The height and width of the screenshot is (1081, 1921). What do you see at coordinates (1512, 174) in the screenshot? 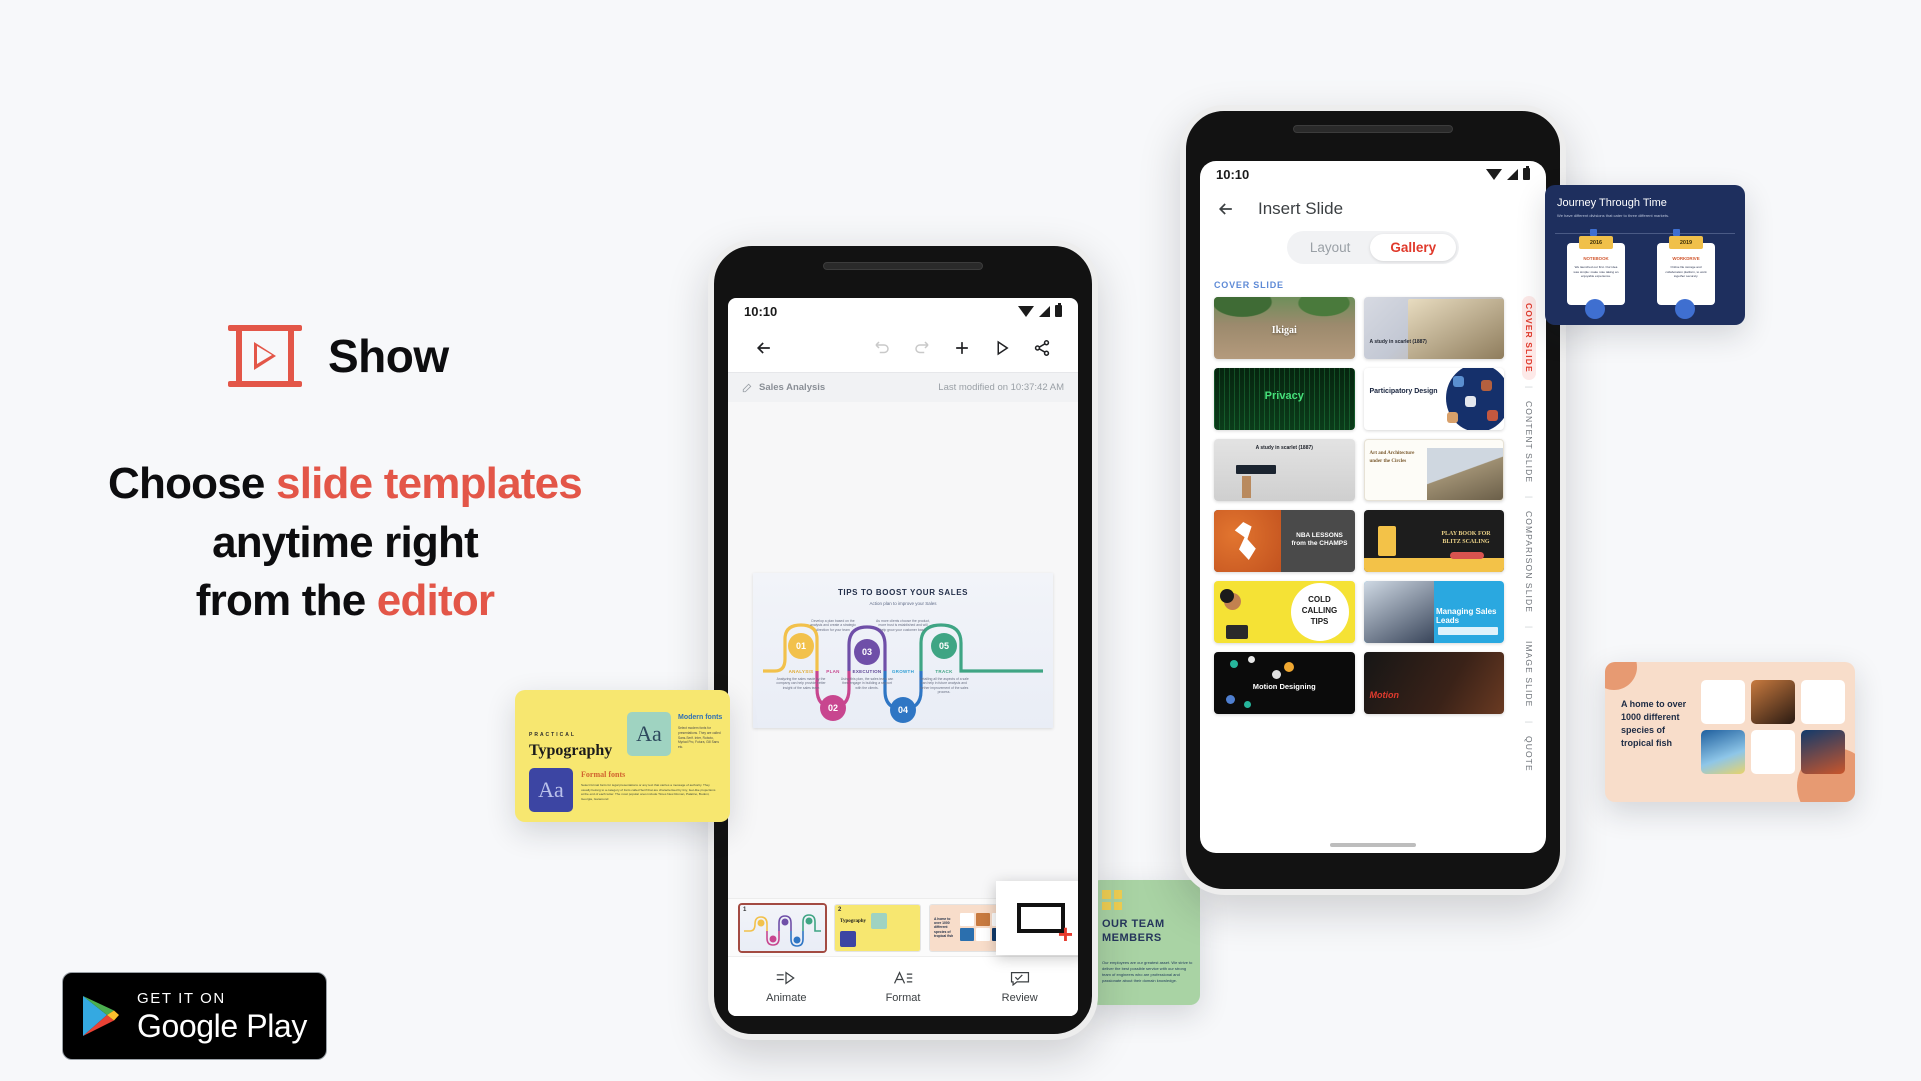
I see `signal-icon` at bounding box center [1512, 174].